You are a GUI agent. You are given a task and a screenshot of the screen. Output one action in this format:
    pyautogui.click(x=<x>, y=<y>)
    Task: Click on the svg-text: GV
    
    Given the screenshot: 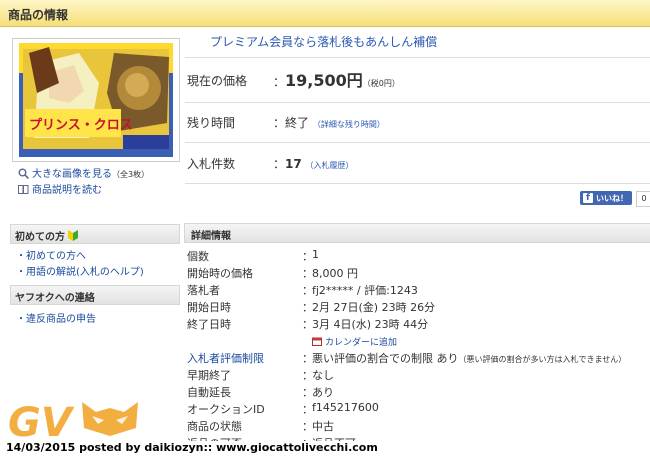 What is the action you would take?
    pyautogui.click(x=41, y=421)
    